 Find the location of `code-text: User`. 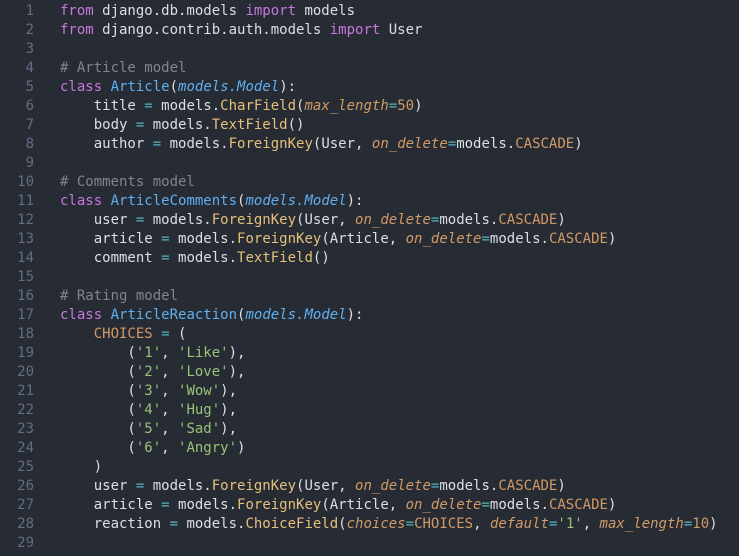

code-text: User is located at coordinates (401, 30).